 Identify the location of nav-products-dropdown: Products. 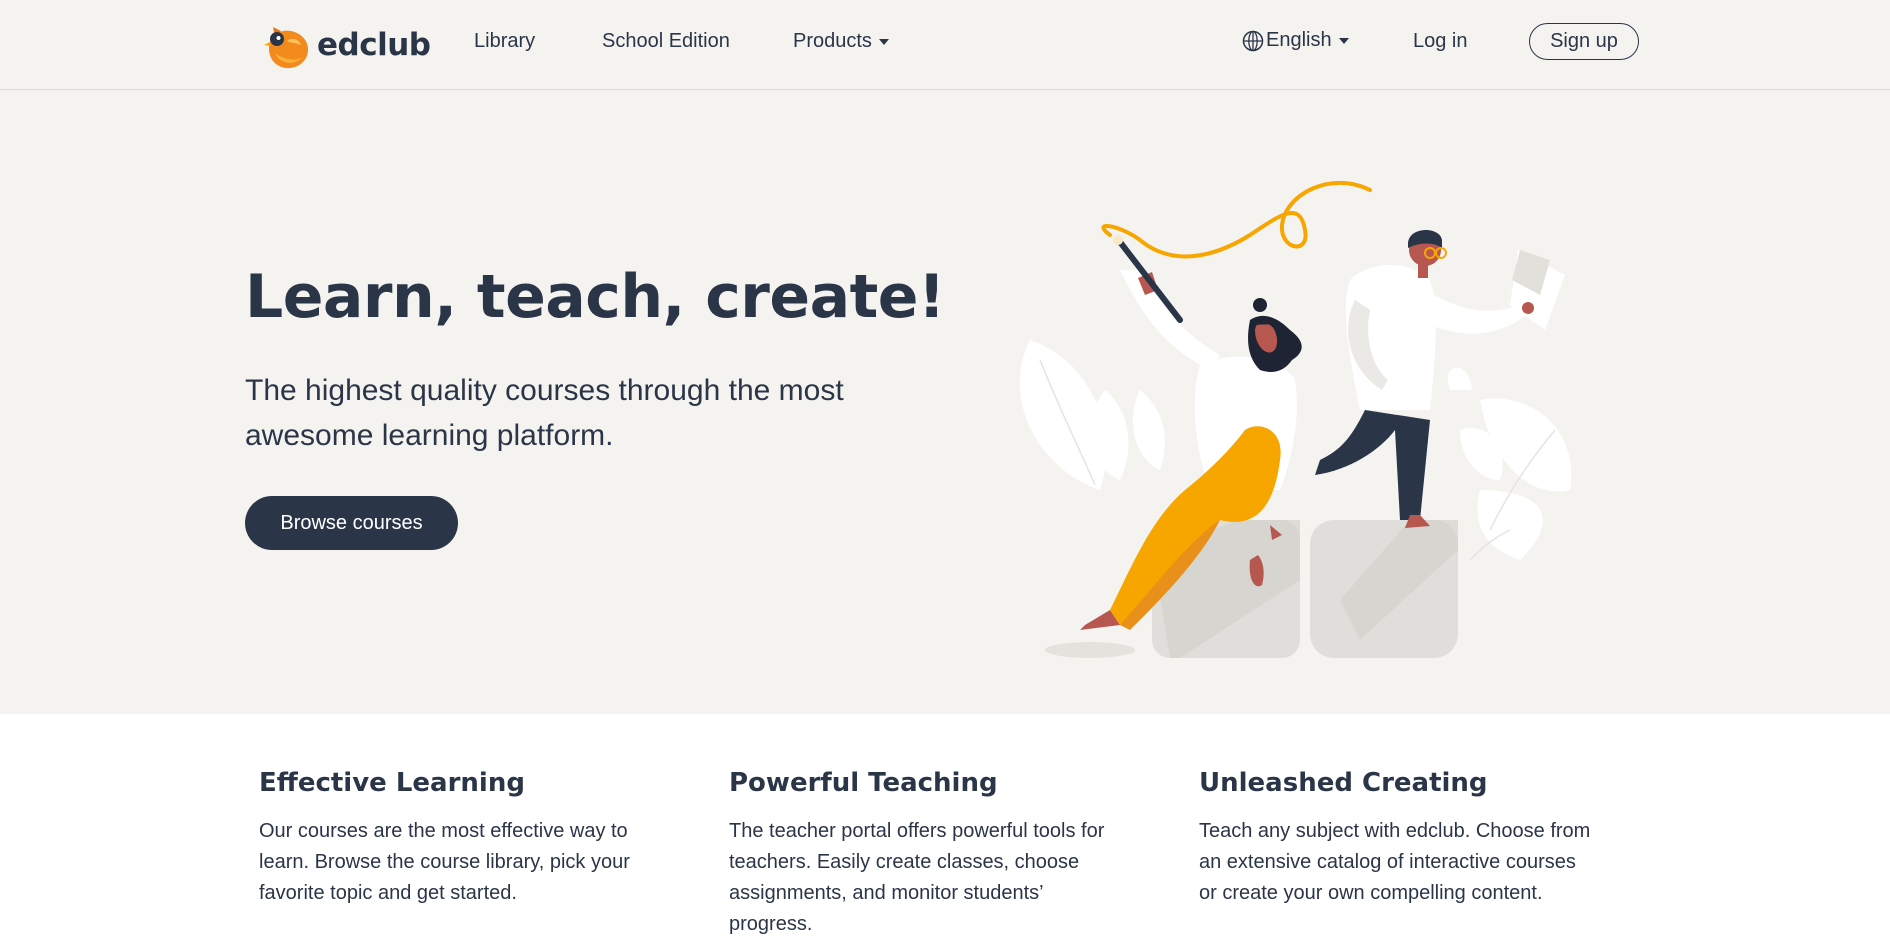
(841, 41).